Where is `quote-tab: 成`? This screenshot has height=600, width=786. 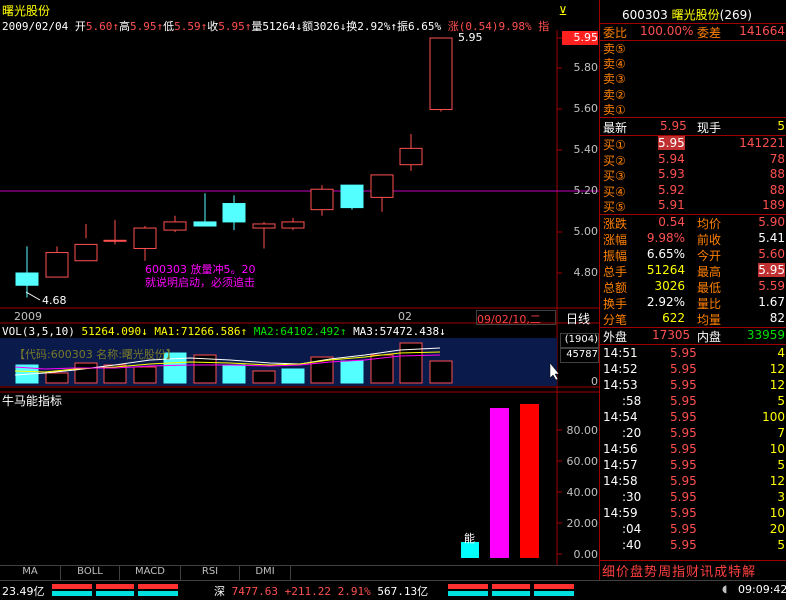 quote-tab: 成 is located at coordinates (720, 572).